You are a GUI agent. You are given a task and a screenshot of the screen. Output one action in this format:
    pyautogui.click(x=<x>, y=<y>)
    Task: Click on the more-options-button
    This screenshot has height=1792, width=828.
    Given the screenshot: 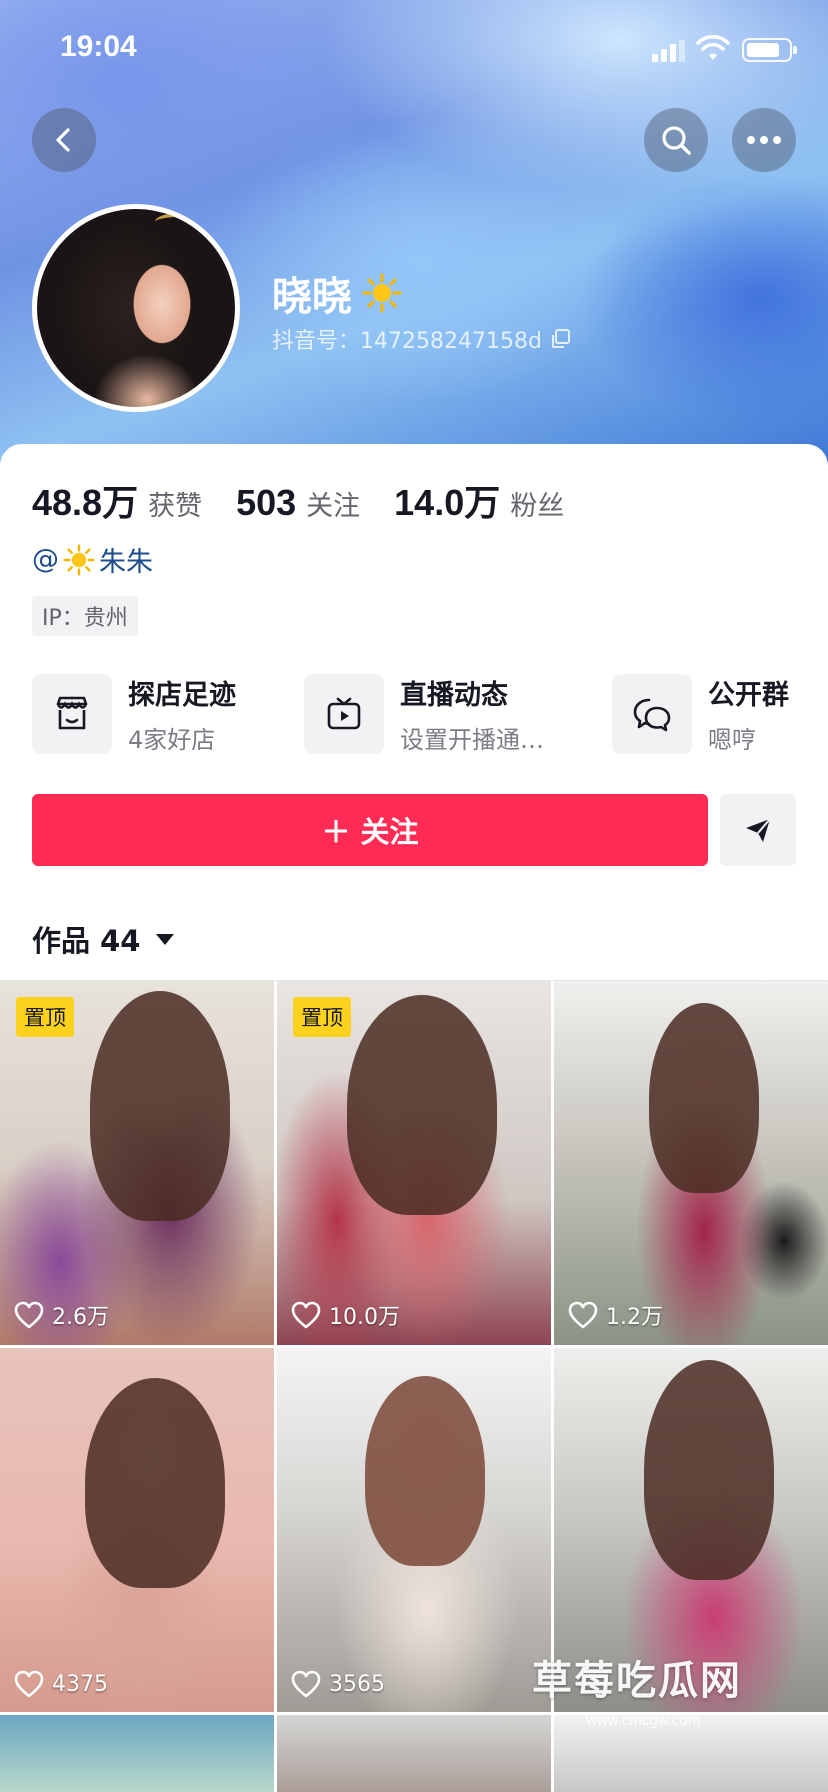 What is the action you would take?
    pyautogui.click(x=764, y=140)
    